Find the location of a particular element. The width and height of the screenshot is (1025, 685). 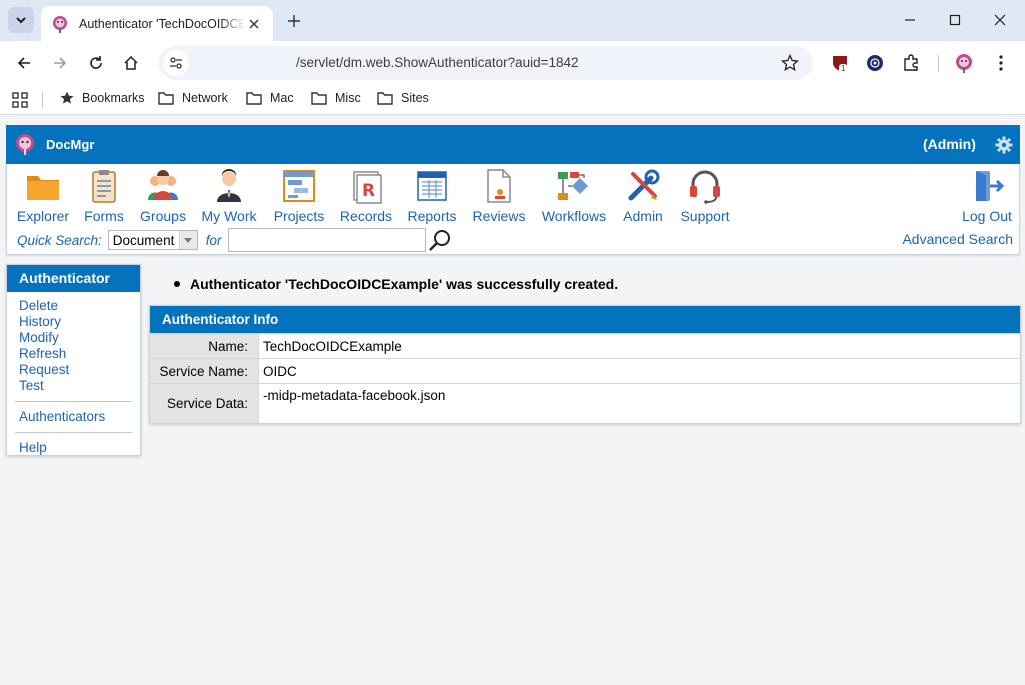

tool-records: R Records is located at coordinates (366, 196).